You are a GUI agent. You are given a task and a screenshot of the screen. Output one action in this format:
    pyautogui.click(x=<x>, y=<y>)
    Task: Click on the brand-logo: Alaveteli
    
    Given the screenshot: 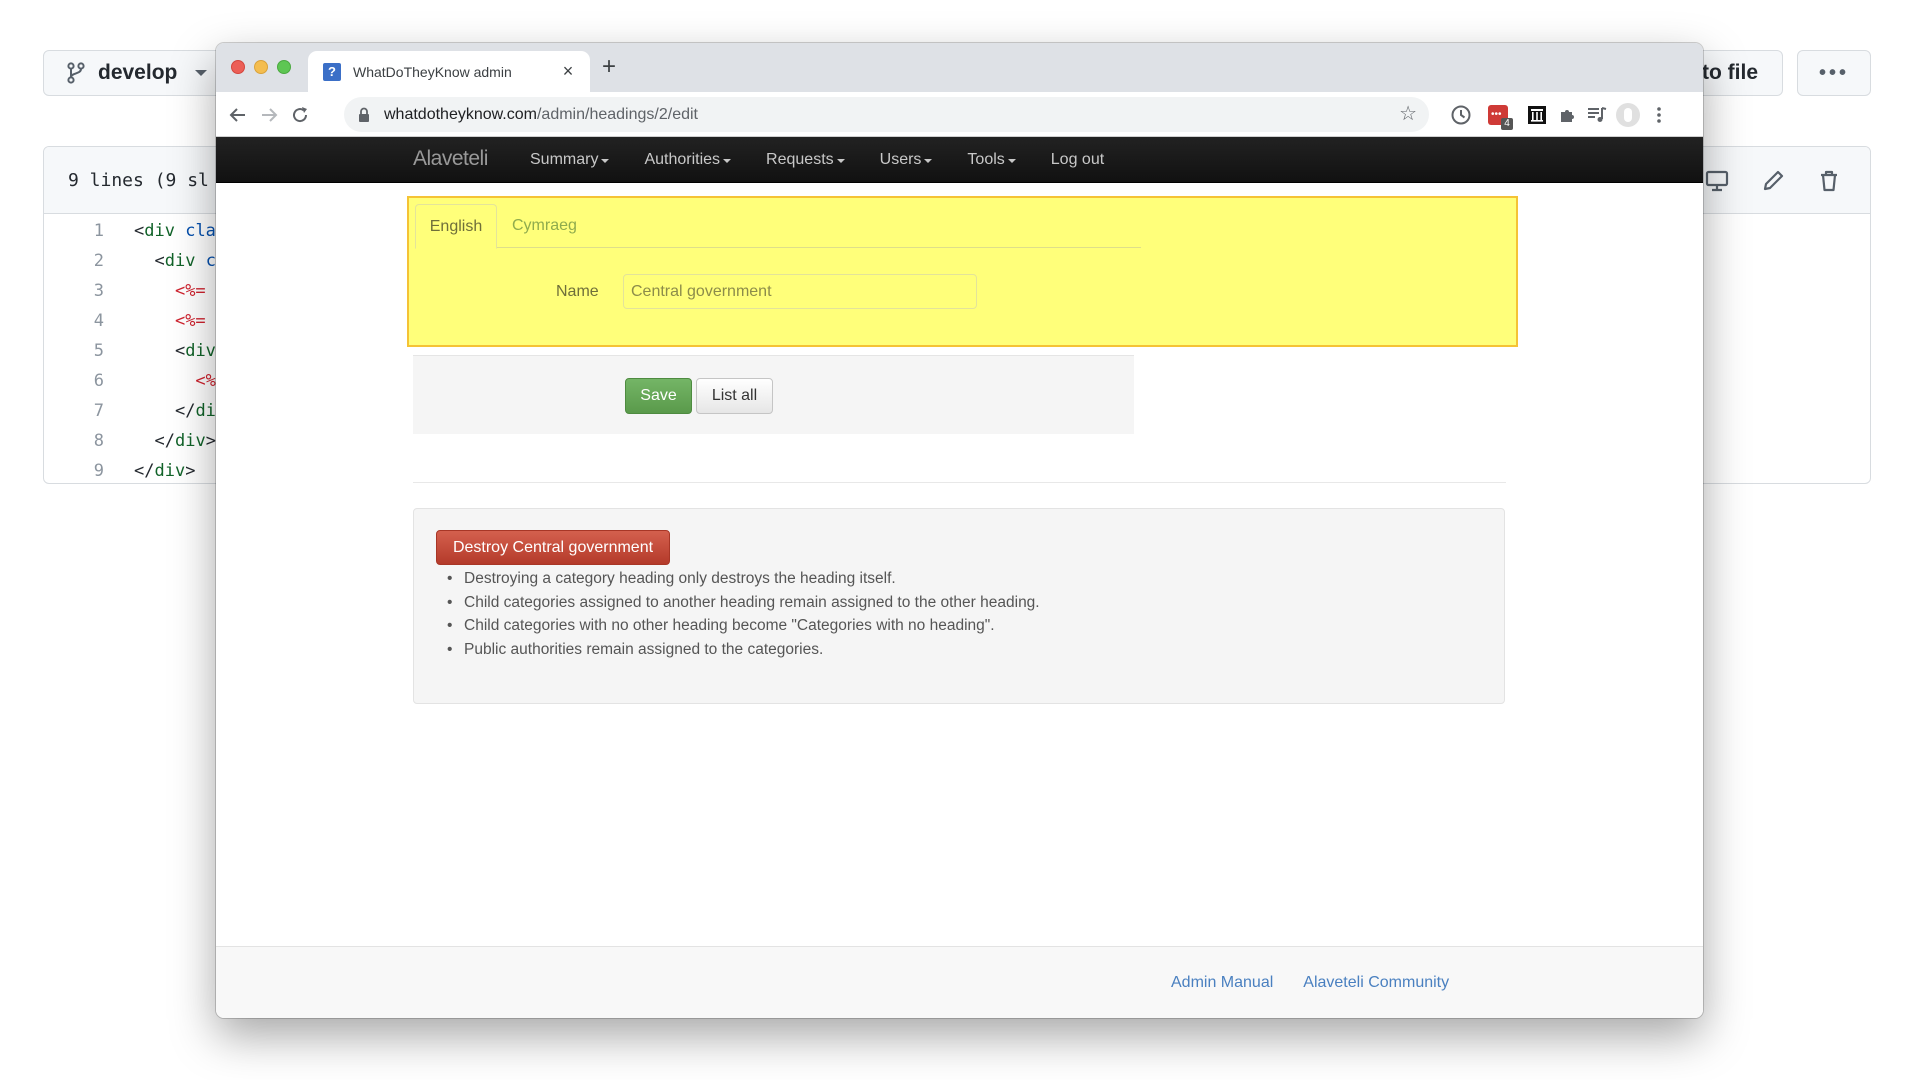 What is the action you would take?
    pyautogui.click(x=450, y=159)
    